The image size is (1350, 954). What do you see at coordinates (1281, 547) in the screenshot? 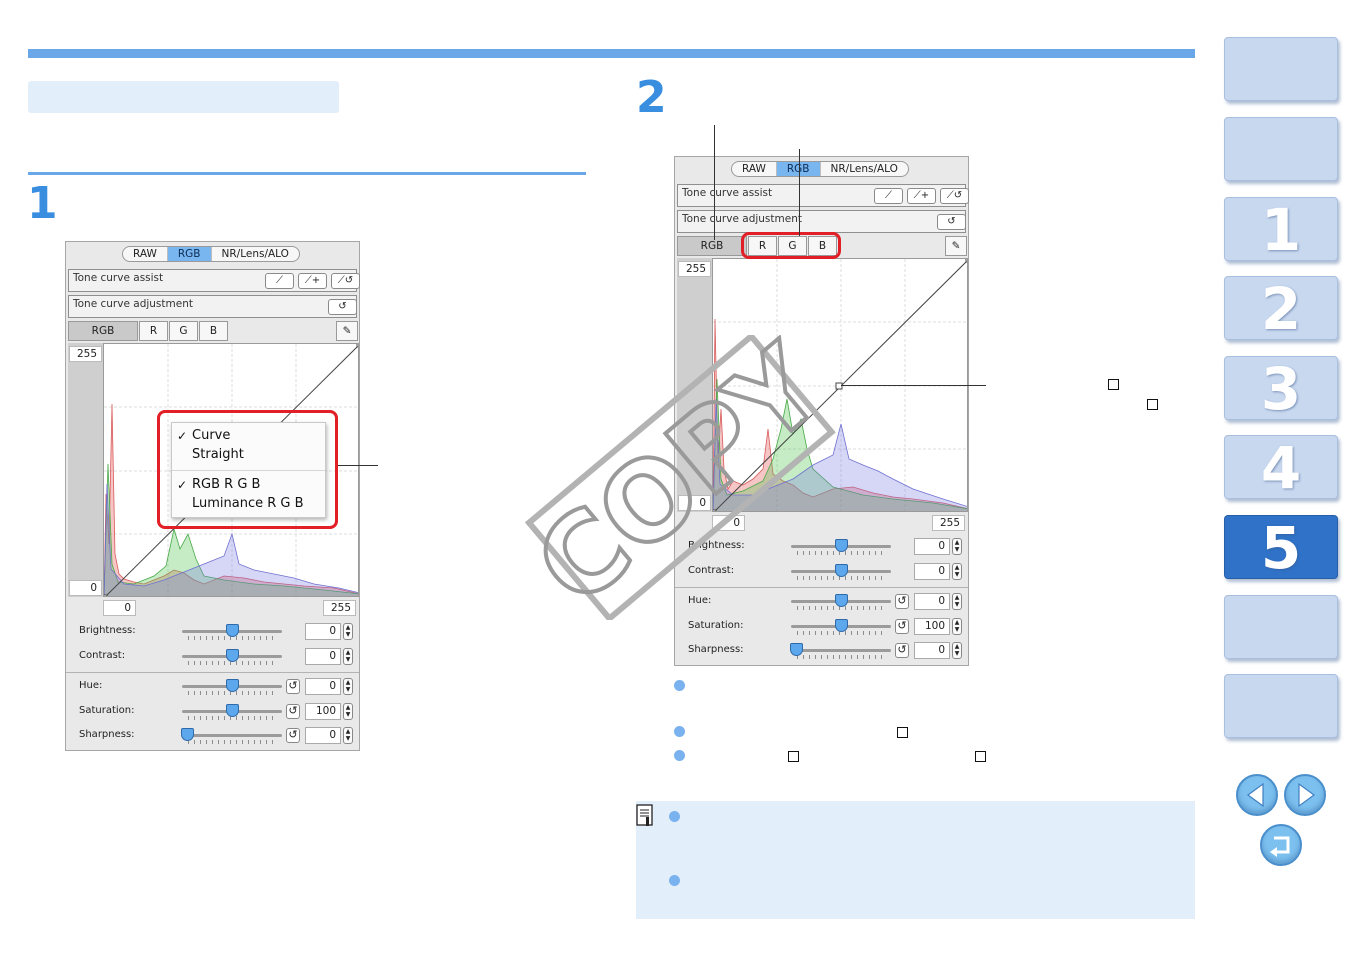
I see `nav-button-chapter-5: 5` at bounding box center [1281, 547].